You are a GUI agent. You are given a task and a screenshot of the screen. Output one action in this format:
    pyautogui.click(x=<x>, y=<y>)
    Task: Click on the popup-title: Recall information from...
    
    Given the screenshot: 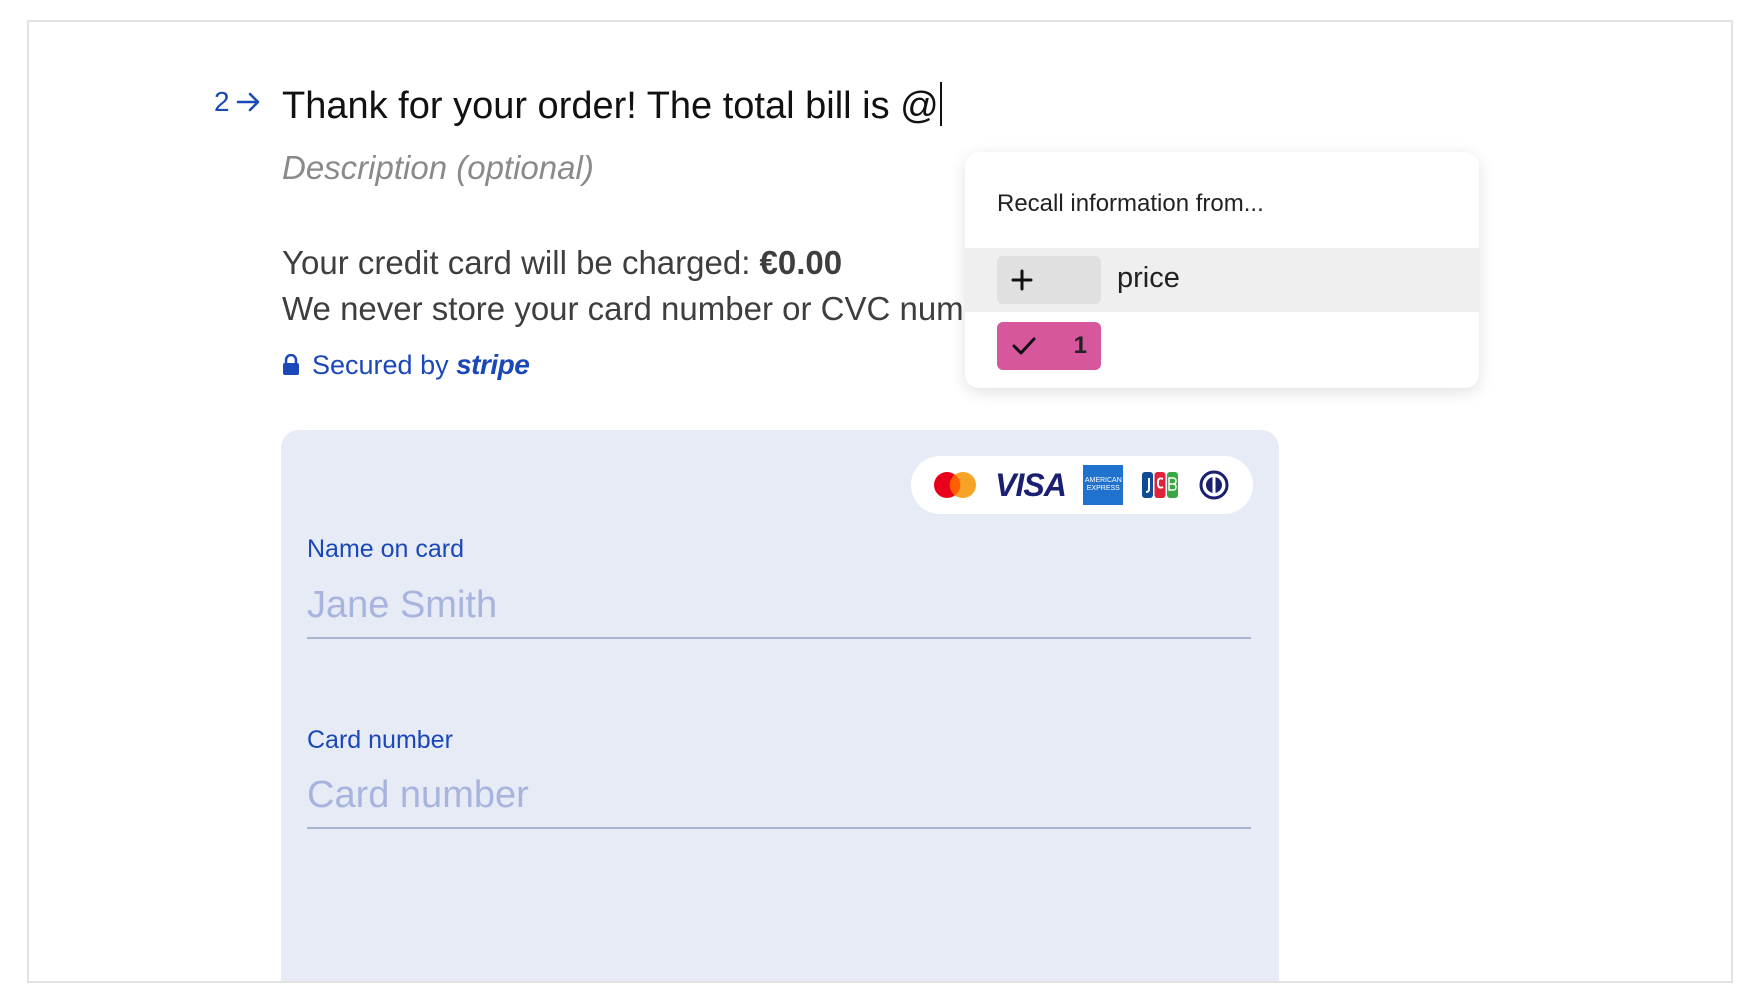 What is the action you would take?
    pyautogui.click(x=1130, y=203)
    